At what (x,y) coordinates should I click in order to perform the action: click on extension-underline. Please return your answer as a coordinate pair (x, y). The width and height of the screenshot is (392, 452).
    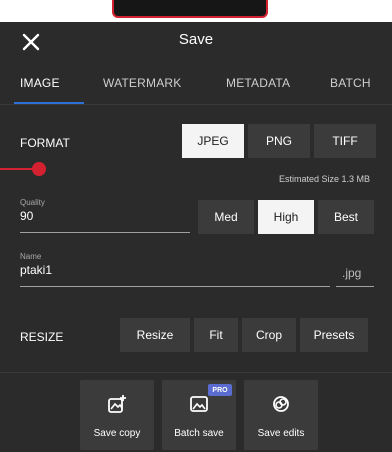
    Looking at the image, I should click on (355, 286).